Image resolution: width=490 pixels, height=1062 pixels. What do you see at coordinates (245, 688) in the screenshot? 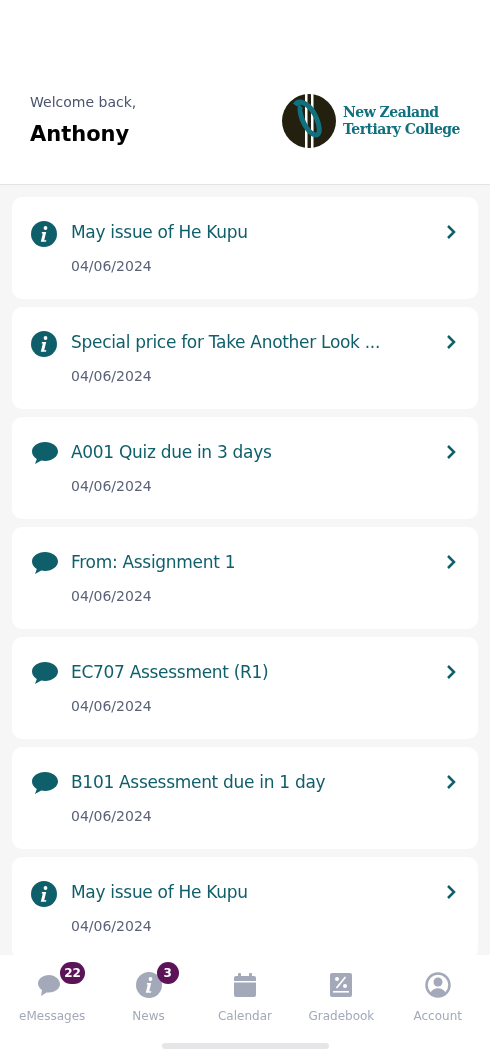
I see `message-card: EC707 Assessment (R1) 04/06/2024` at bounding box center [245, 688].